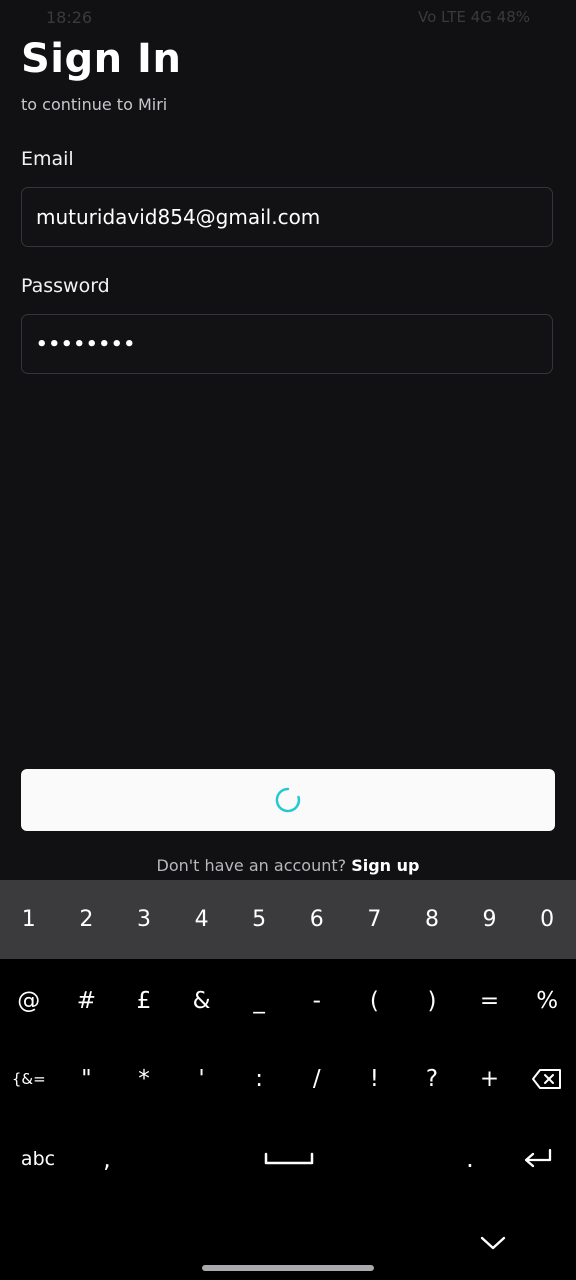 This screenshot has width=576, height=1280. Describe the element at coordinates (385, 865) in the screenshot. I see `signup-link: Sign up` at that location.